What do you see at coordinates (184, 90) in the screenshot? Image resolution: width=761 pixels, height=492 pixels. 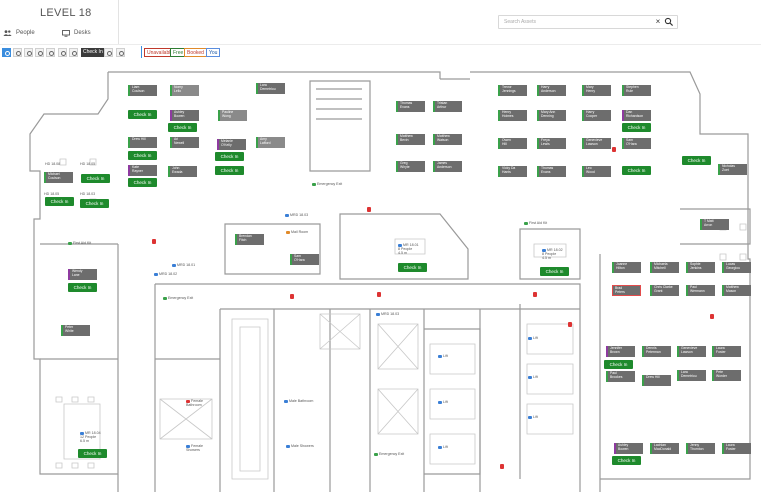 I see `desk: Nomy Lello` at bounding box center [184, 90].